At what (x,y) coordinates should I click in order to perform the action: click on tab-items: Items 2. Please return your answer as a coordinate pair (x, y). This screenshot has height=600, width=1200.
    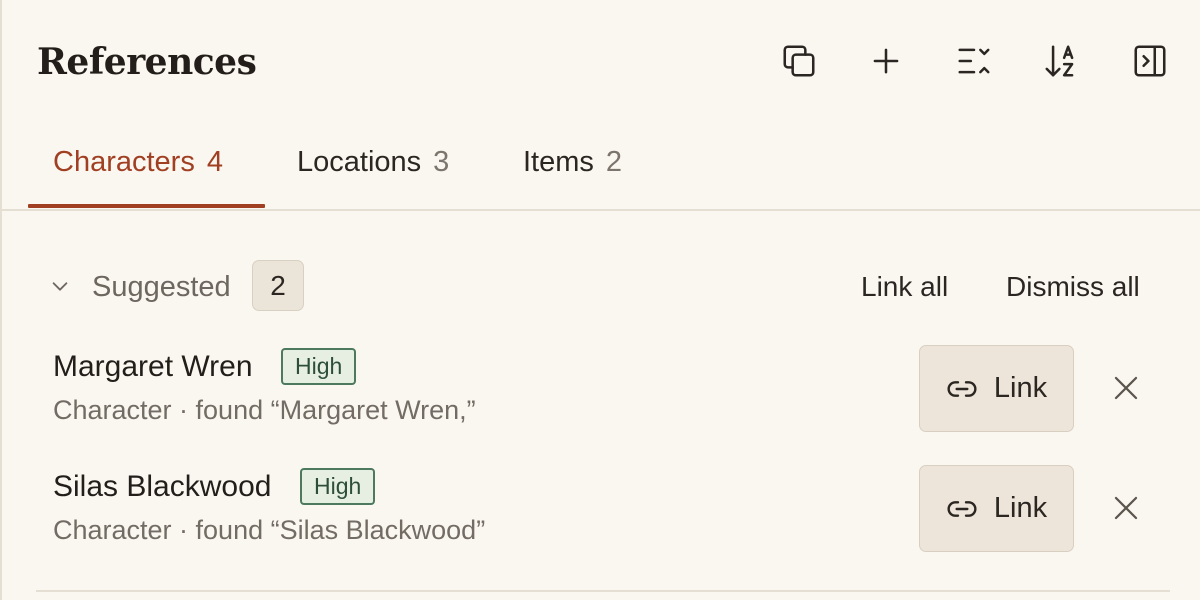
    Looking at the image, I should click on (572, 162).